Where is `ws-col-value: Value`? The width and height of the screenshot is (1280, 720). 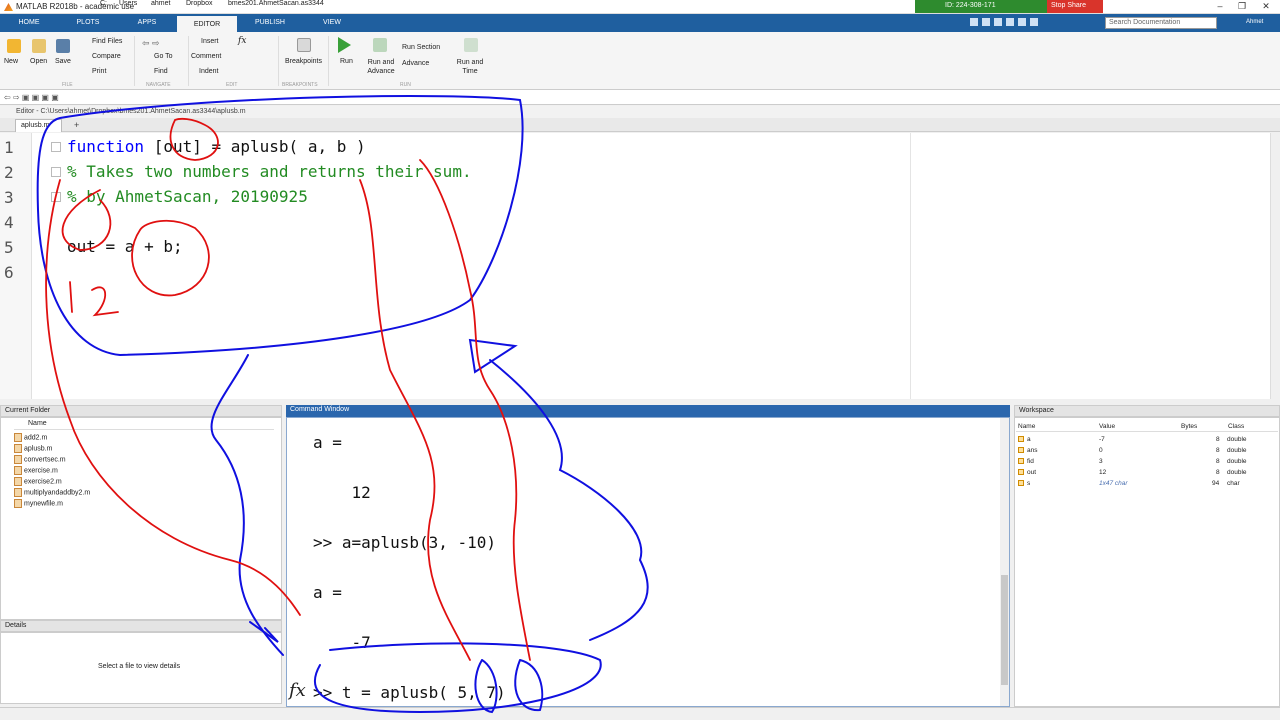 ws-col-value: Value is located at coordinates (1107, 426).